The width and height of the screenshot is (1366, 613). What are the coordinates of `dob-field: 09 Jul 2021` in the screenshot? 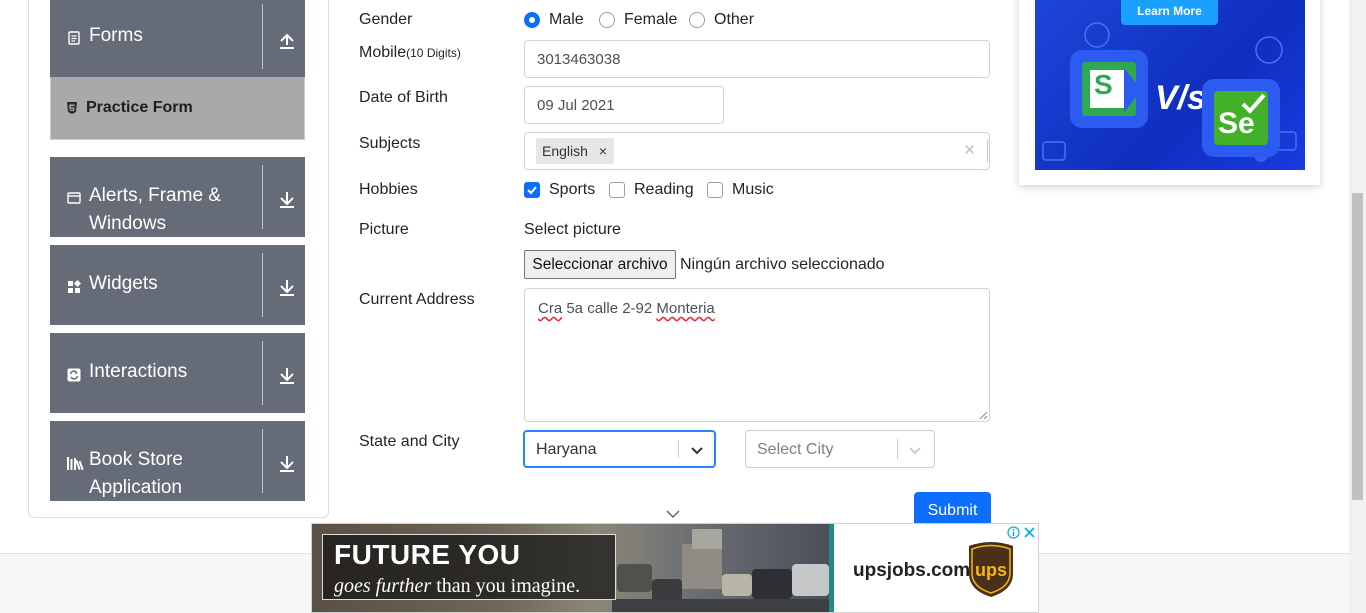 It's located at (624, 105).